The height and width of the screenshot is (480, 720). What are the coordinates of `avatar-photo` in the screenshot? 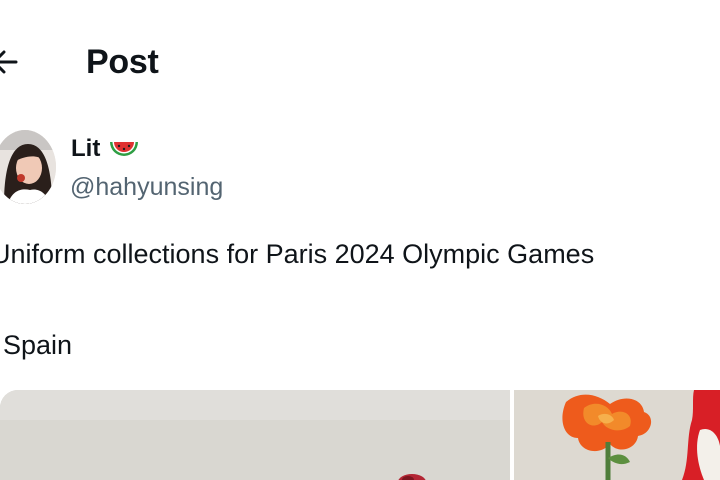 It's located at (28, 167).